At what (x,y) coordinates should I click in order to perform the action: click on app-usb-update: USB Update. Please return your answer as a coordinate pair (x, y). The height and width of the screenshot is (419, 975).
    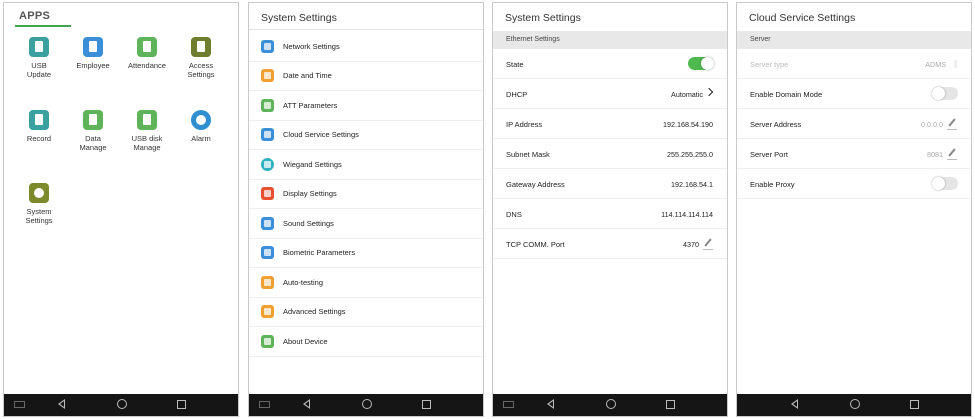
    Looking at the image, I should click on (39, 58).